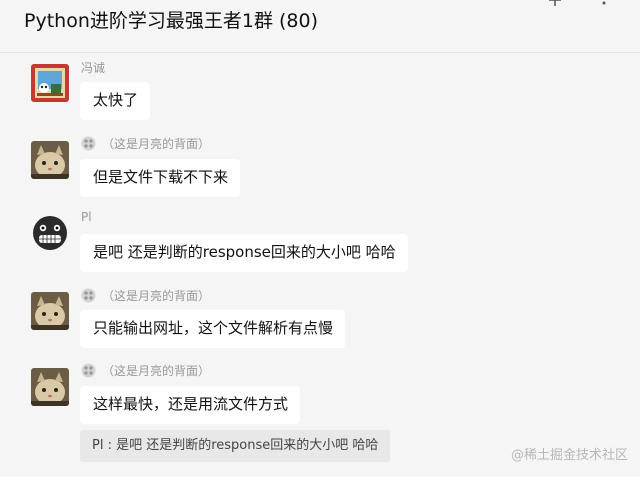 This screenshot has width=640, height=477. What do you see at coordinates (93, 68) in the screenshot?
I see `sender-name: 冯诚` at bounding box center [93, 68].